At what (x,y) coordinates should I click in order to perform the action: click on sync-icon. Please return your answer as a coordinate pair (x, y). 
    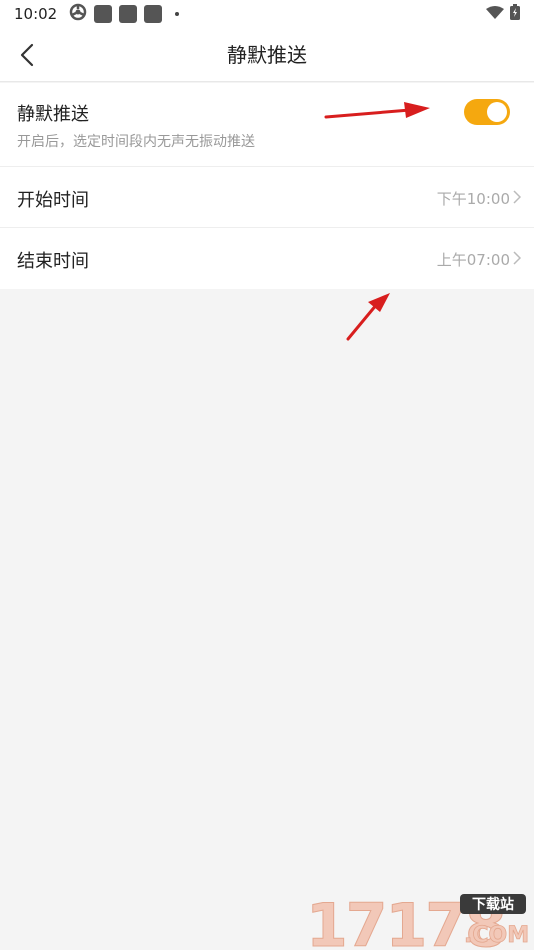
    Looking at the image, I should click on (78, 14).